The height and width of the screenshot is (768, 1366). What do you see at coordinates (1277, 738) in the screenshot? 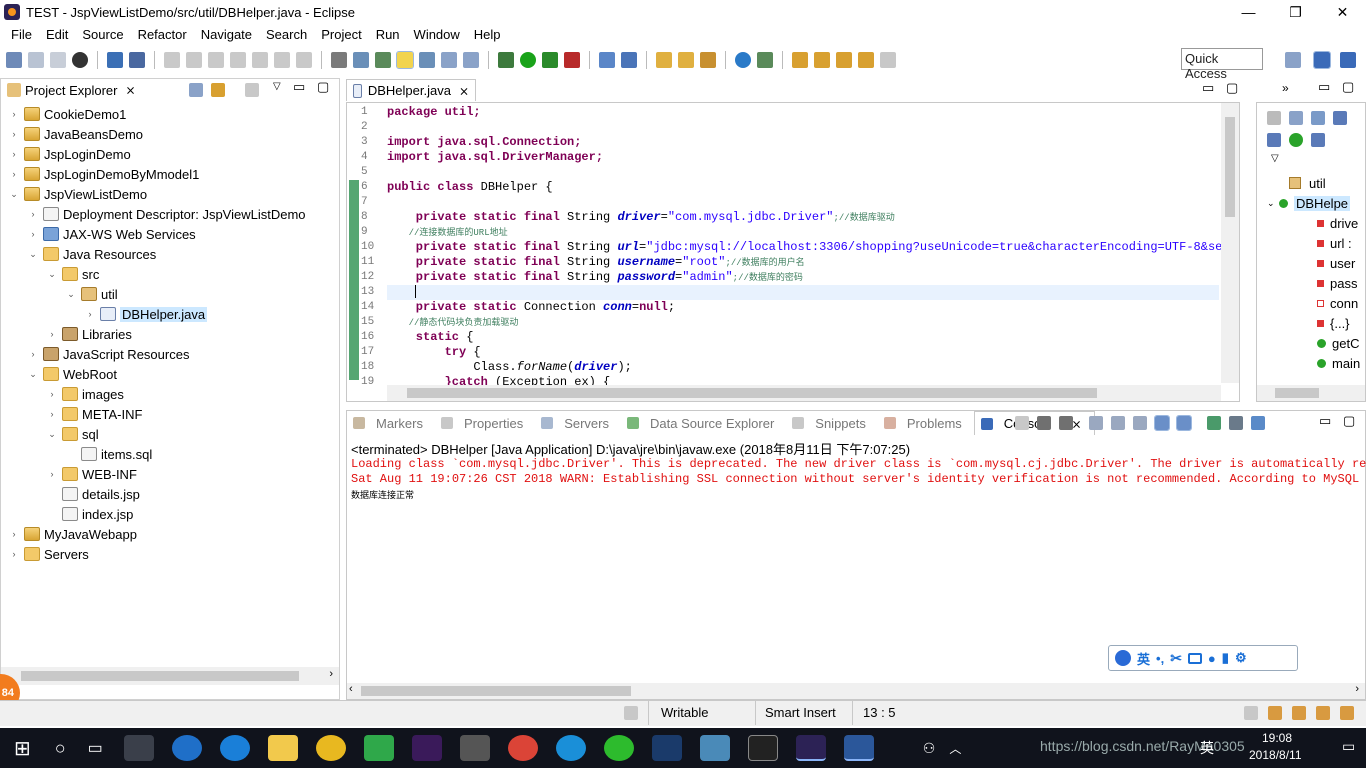
I see `clock-time: 19:08` at bounding box center [1277, 738].